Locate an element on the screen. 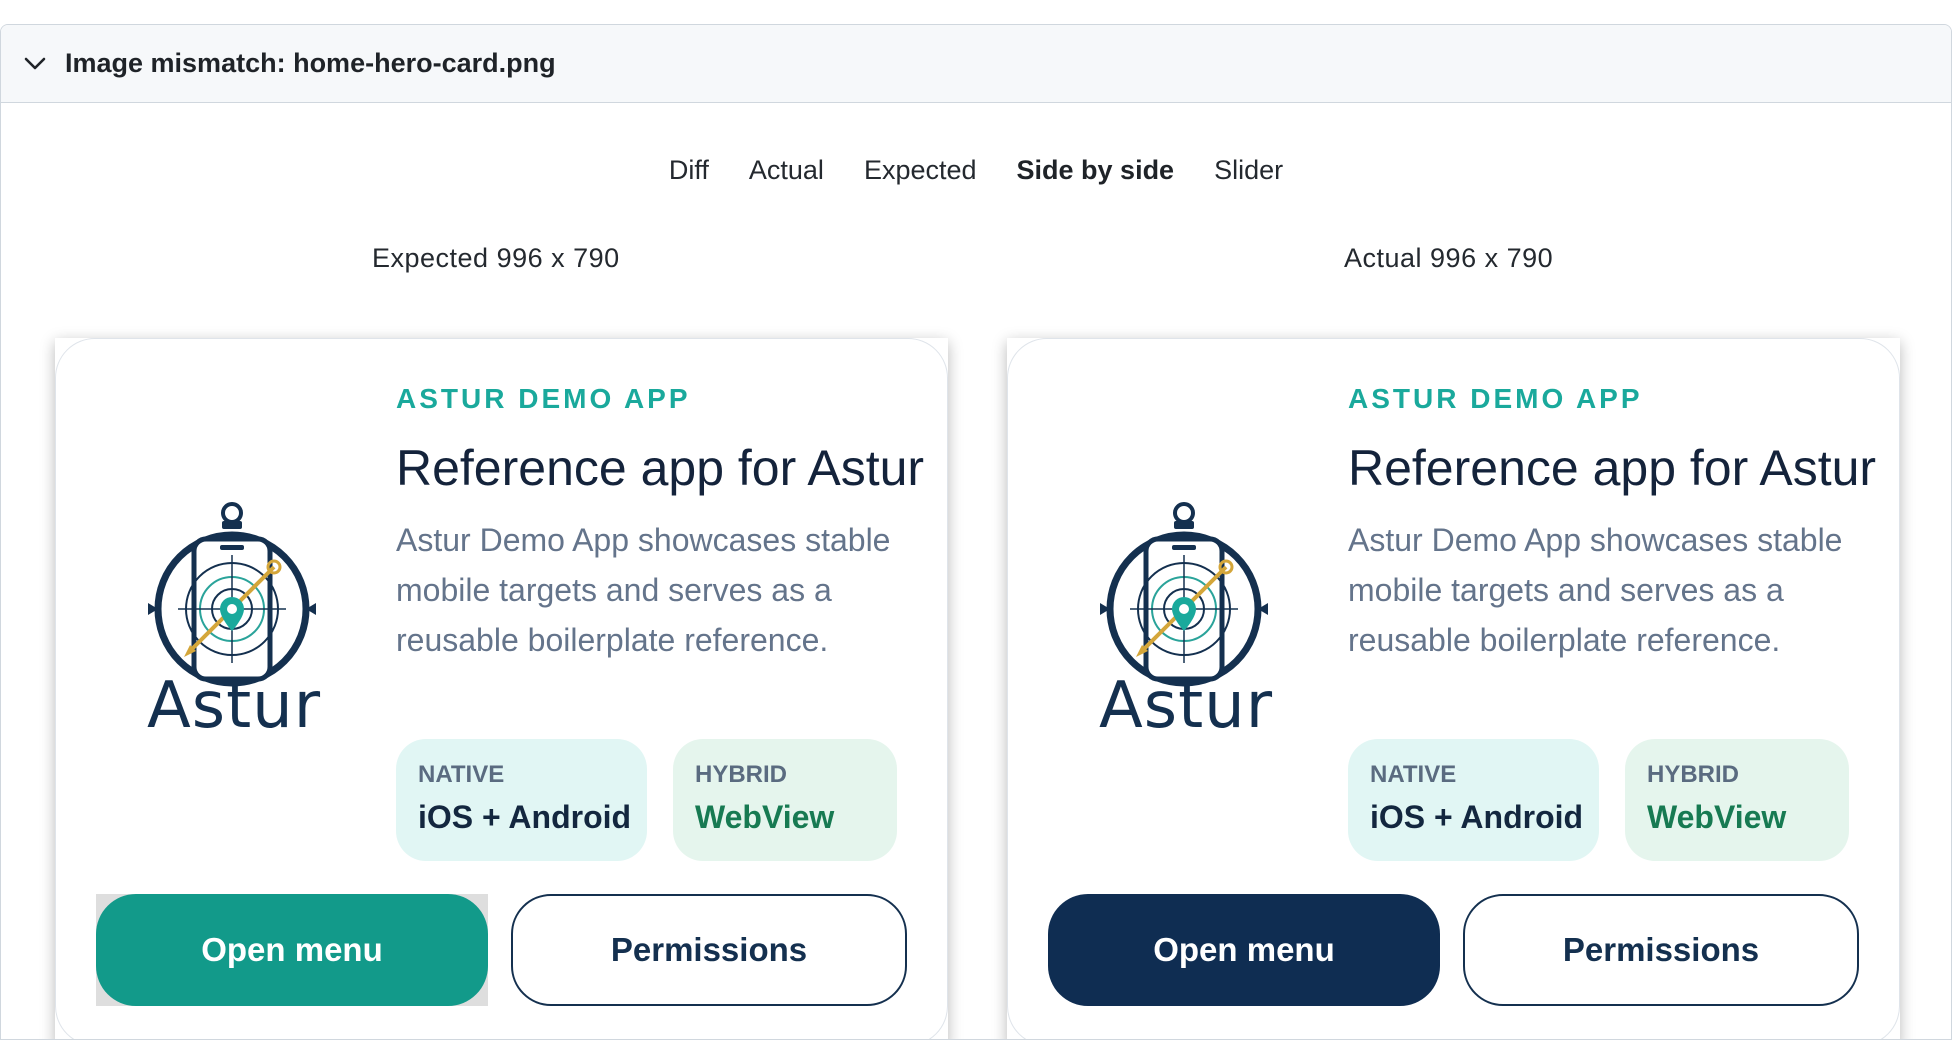  tab-side-by-side: Side by side is located at coordinates (1096, 170).